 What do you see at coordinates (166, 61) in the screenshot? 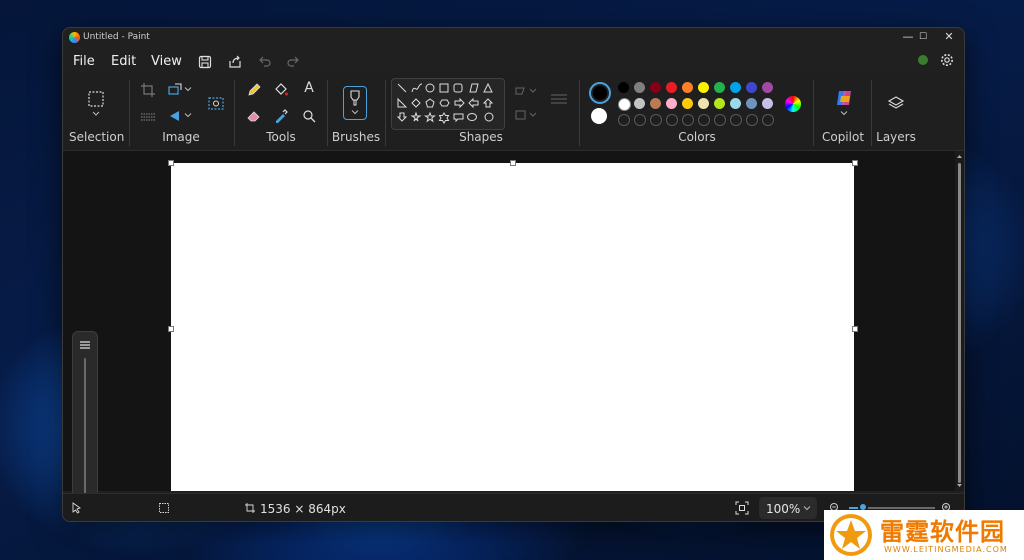
I see `menu-view: View` at bounding box center [166, 61].